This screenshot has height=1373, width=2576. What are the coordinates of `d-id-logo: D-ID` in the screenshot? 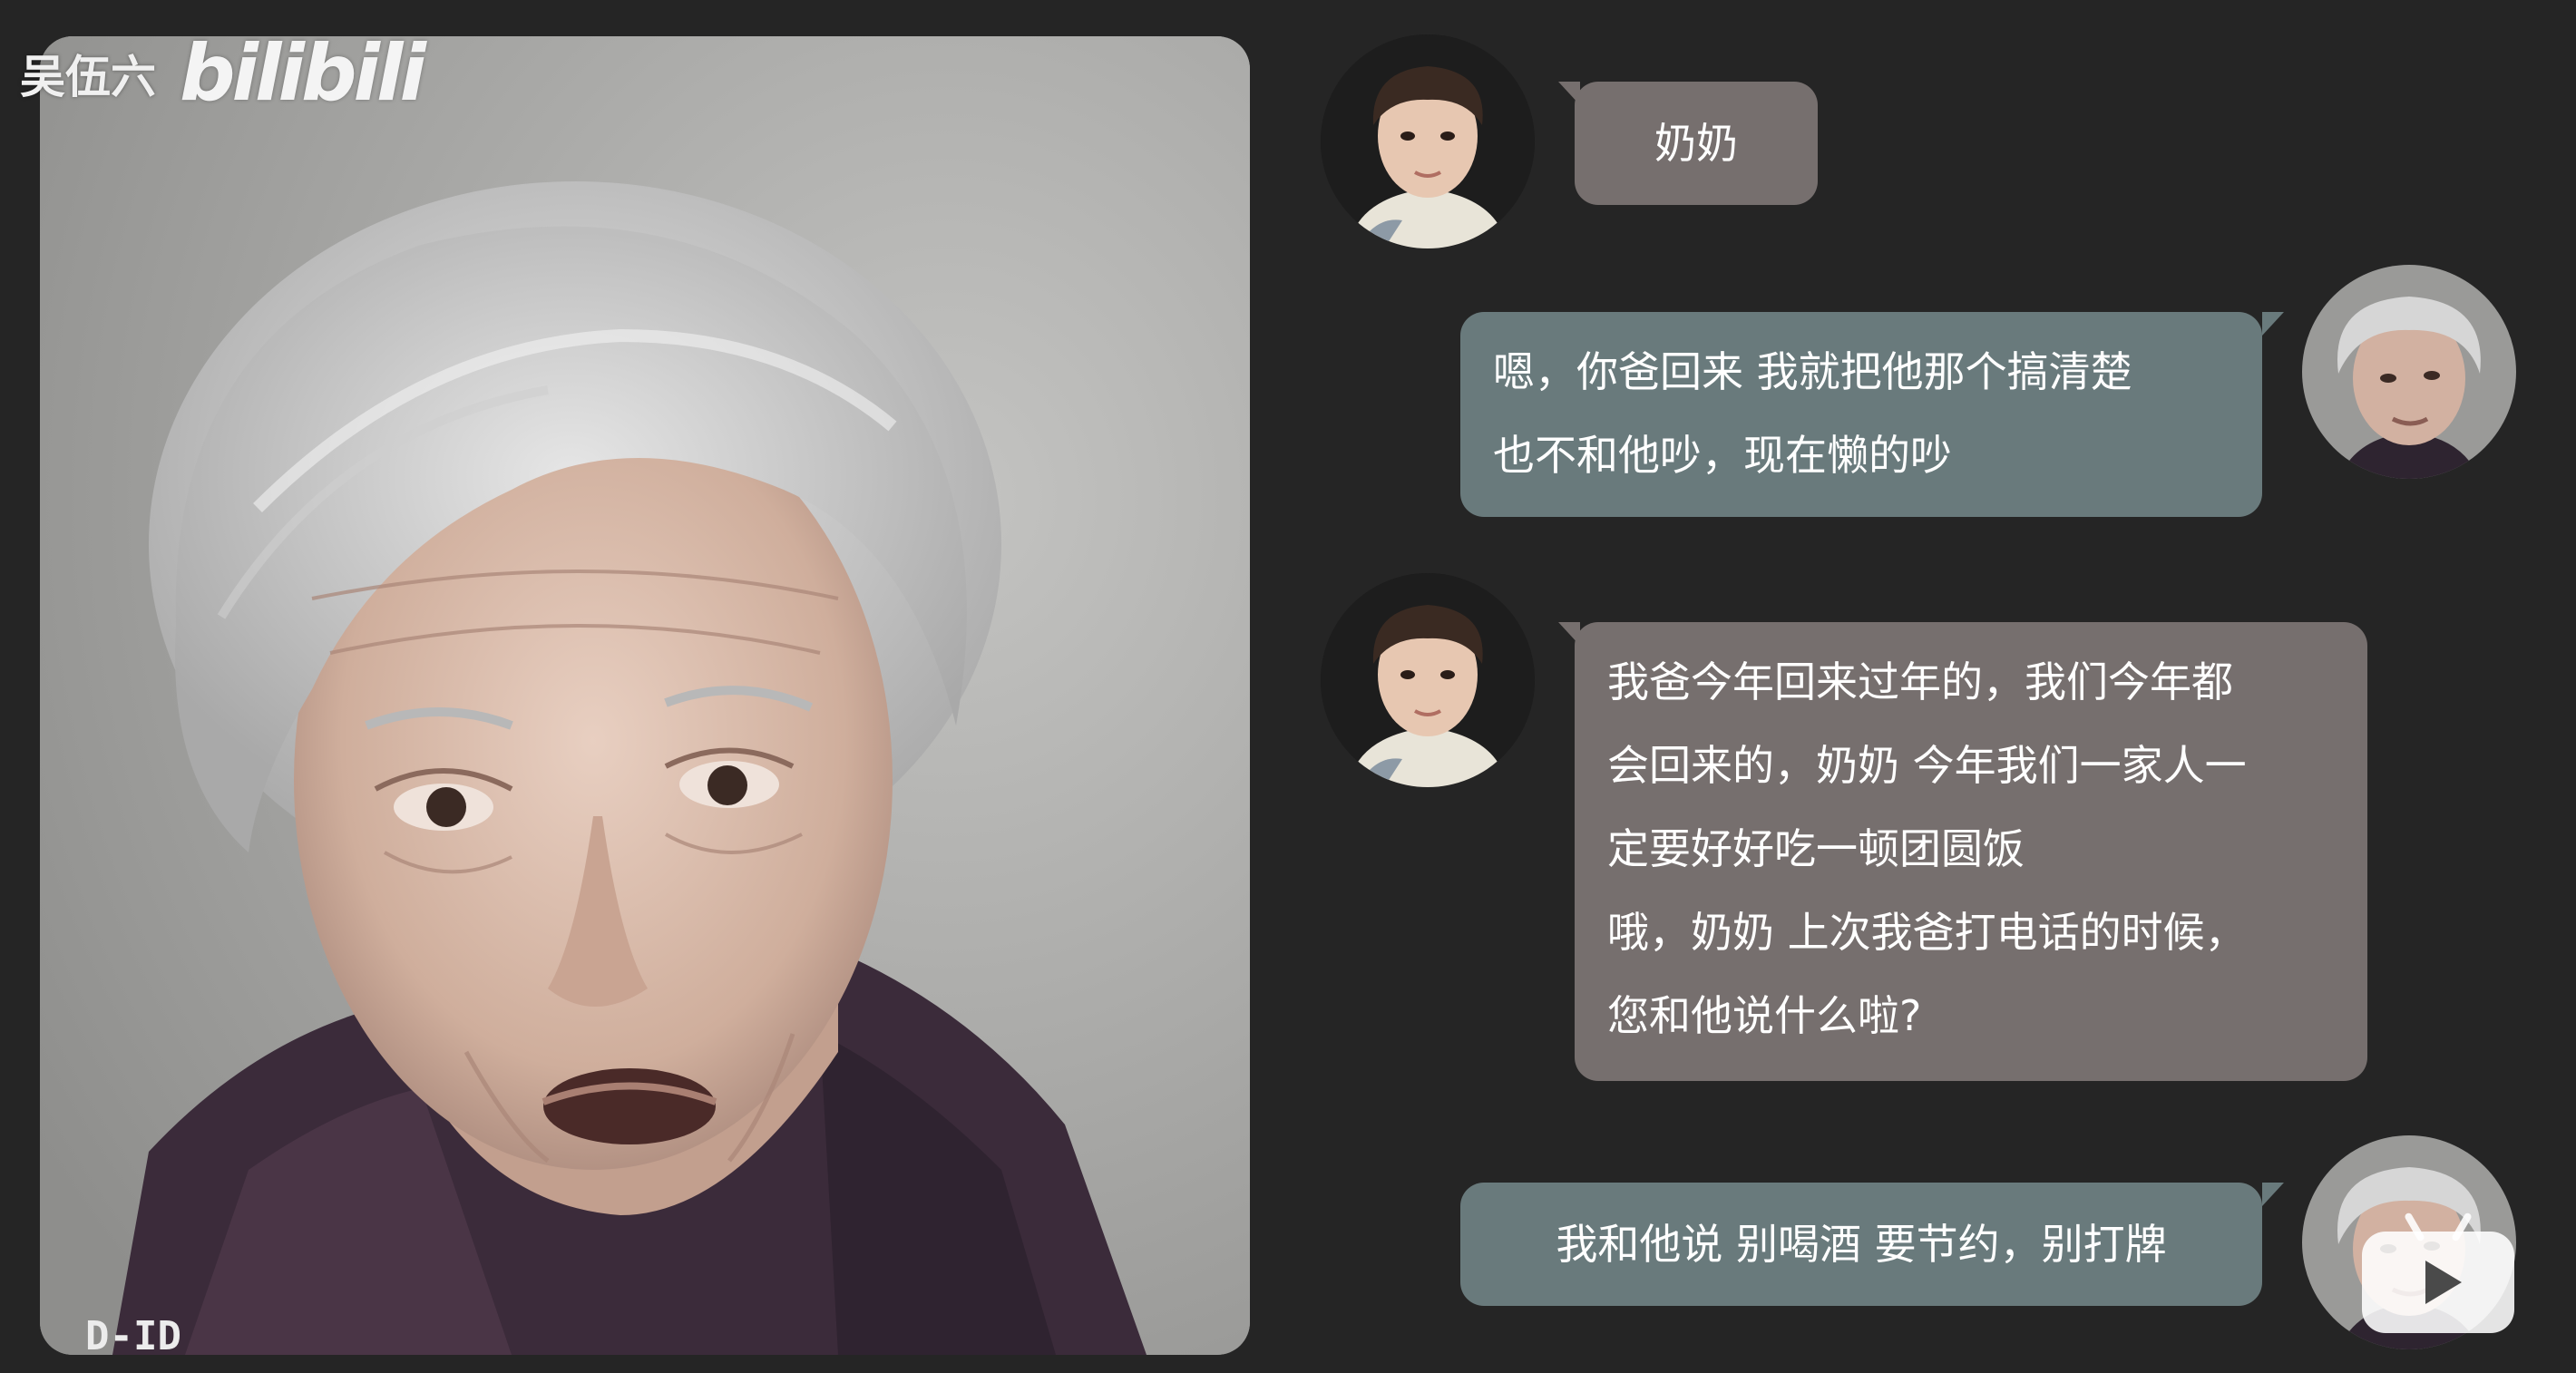 It's located at (133, 1334).